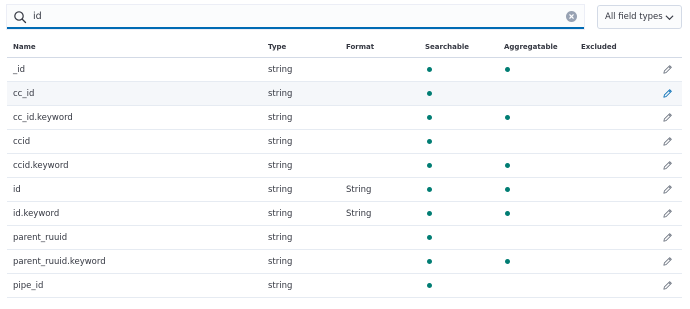 The height and width of the screenshot is (309, 690). I want to click on table-row: ccid.keyword string, so click(344, 166).